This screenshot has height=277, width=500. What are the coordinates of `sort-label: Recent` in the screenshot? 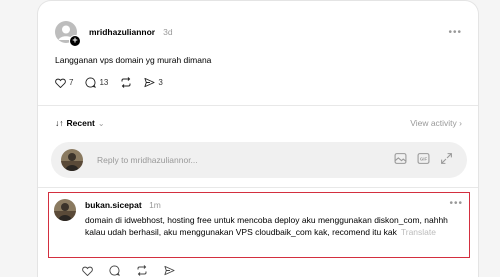 It's located at (80, 123).